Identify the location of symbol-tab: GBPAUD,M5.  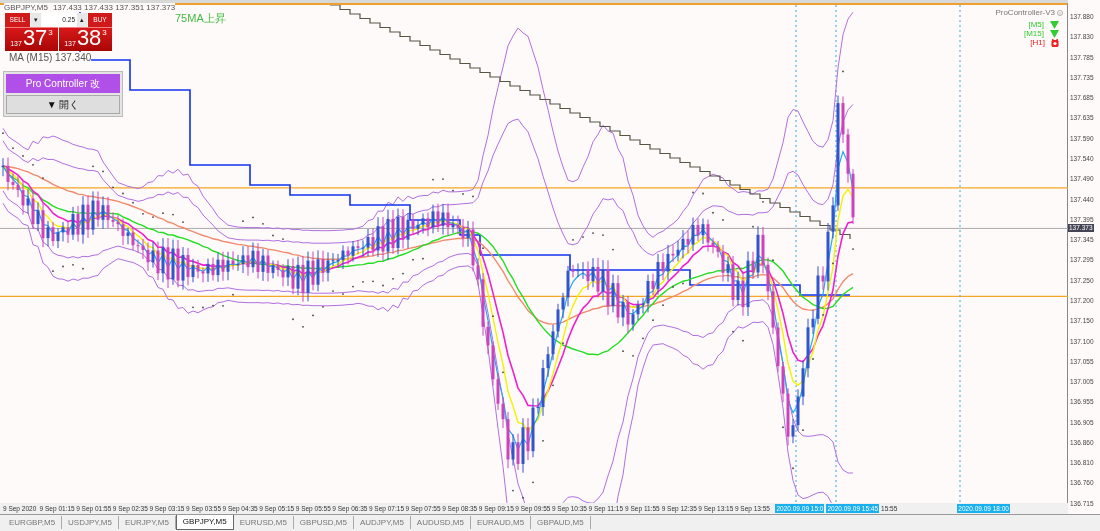
(561, 522).